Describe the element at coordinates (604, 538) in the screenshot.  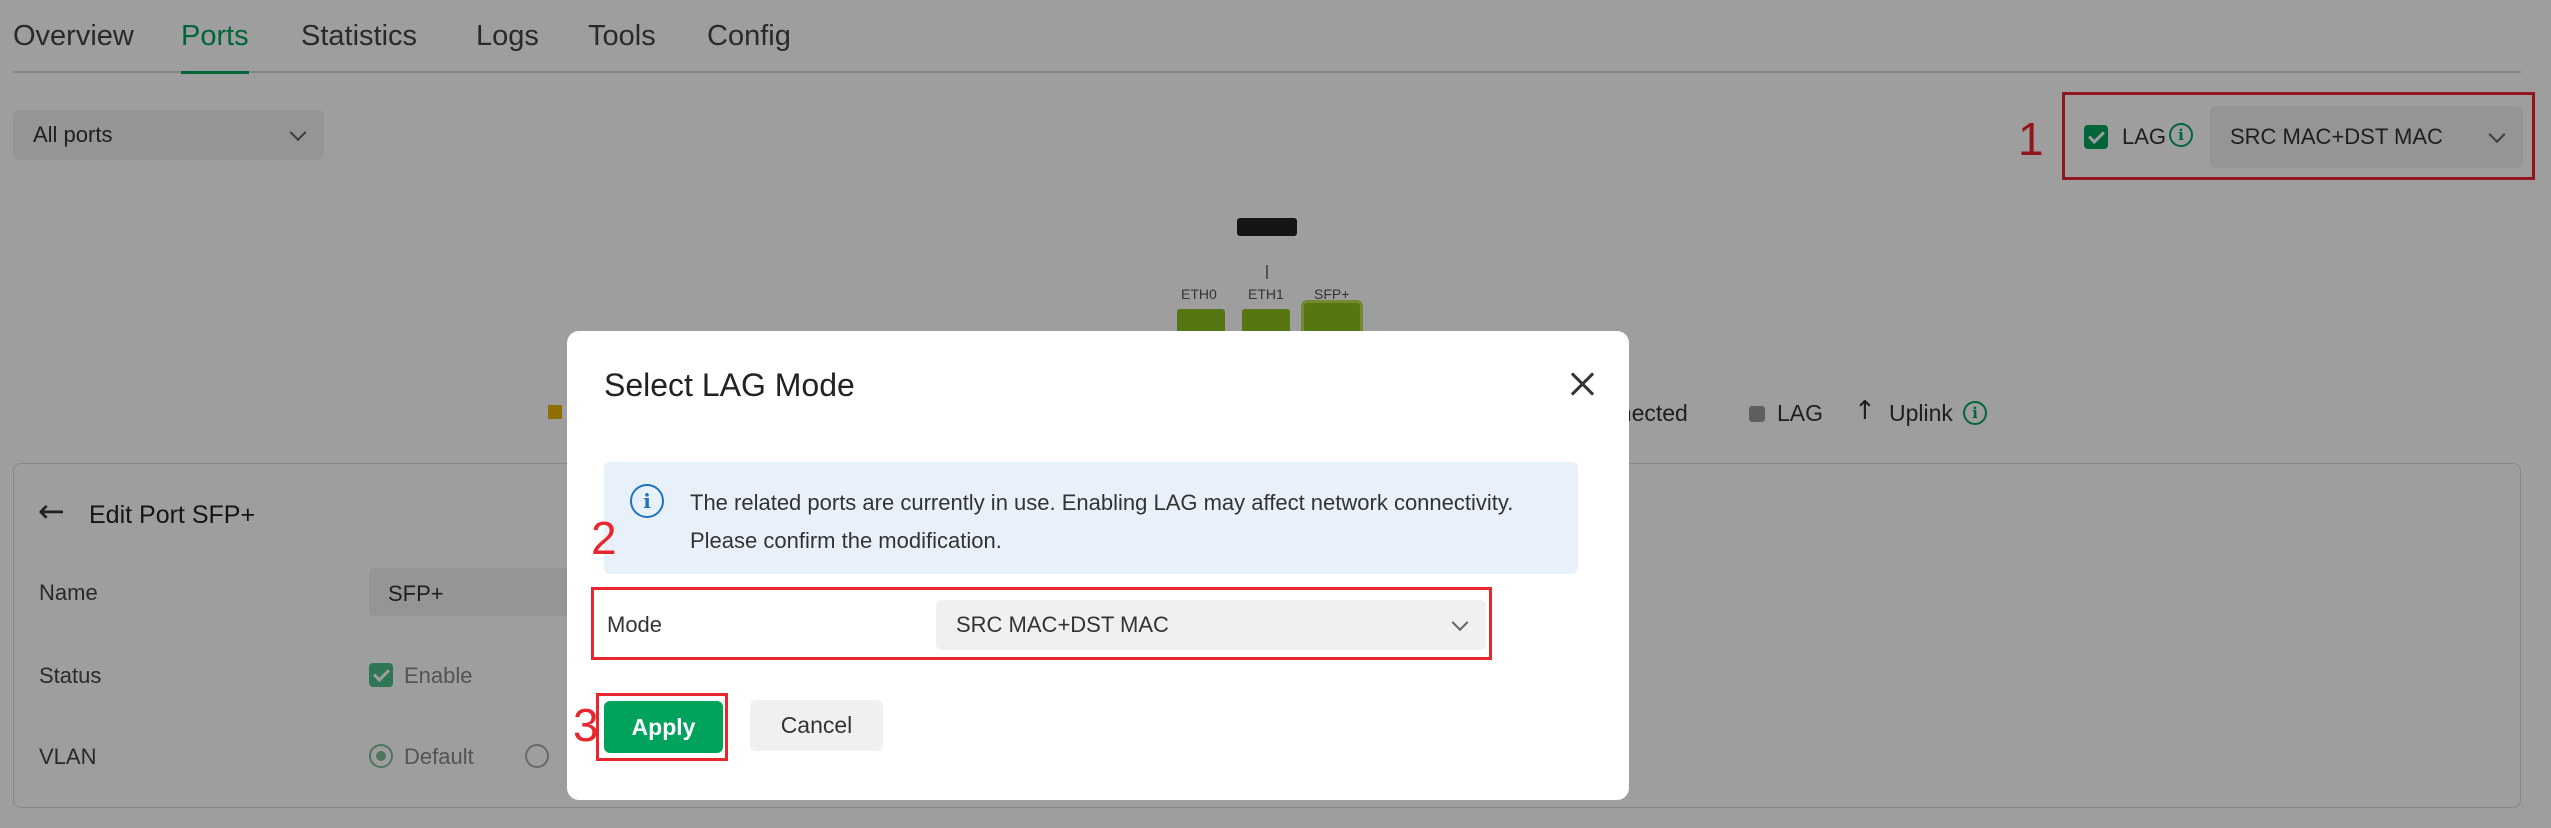
I see `annotation-step-2: 2` at that location.